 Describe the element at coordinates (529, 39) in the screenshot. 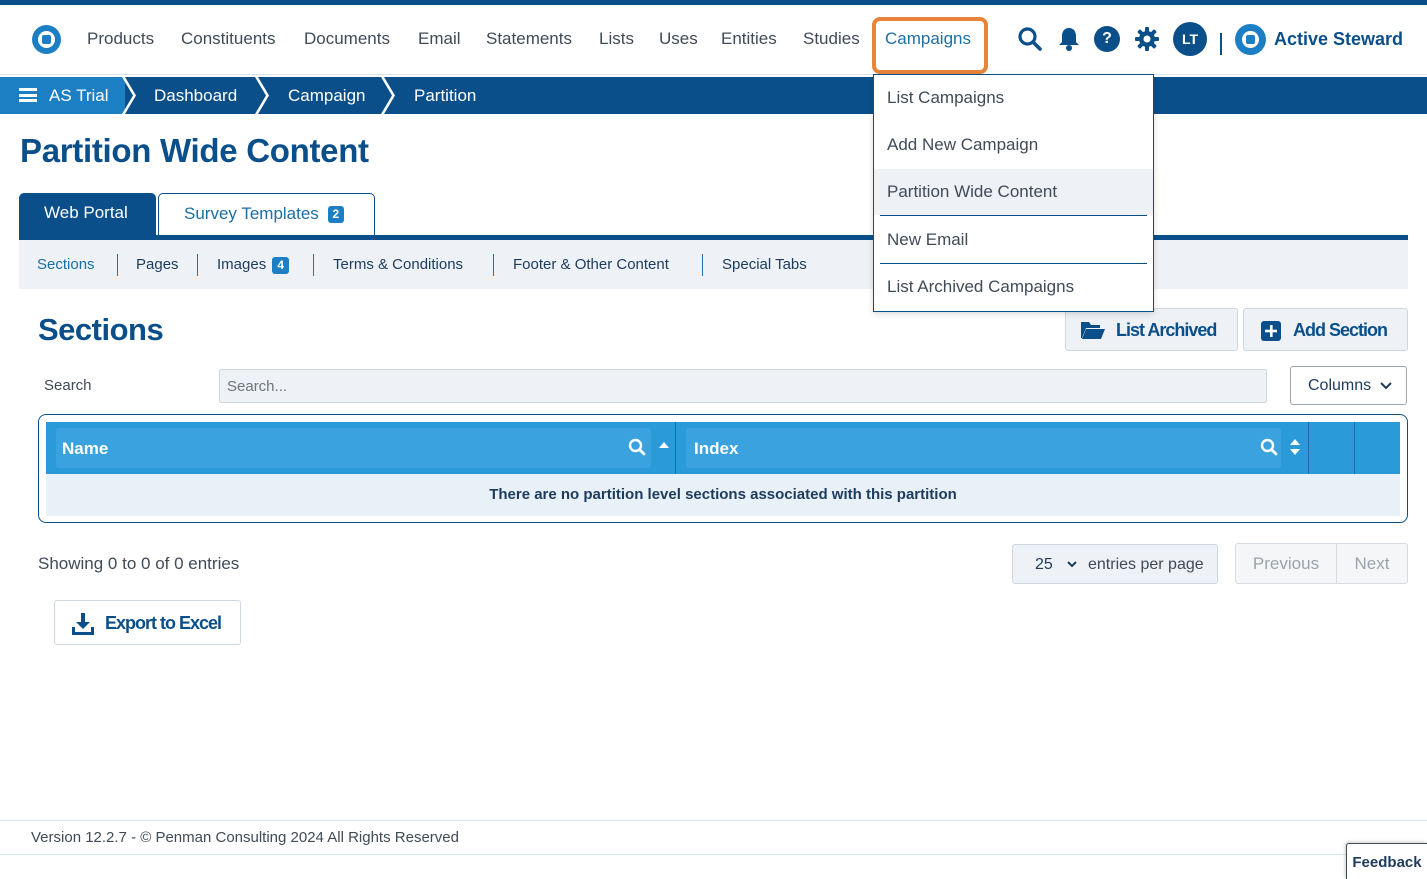

I see `nav-statements: Statements` at that location.